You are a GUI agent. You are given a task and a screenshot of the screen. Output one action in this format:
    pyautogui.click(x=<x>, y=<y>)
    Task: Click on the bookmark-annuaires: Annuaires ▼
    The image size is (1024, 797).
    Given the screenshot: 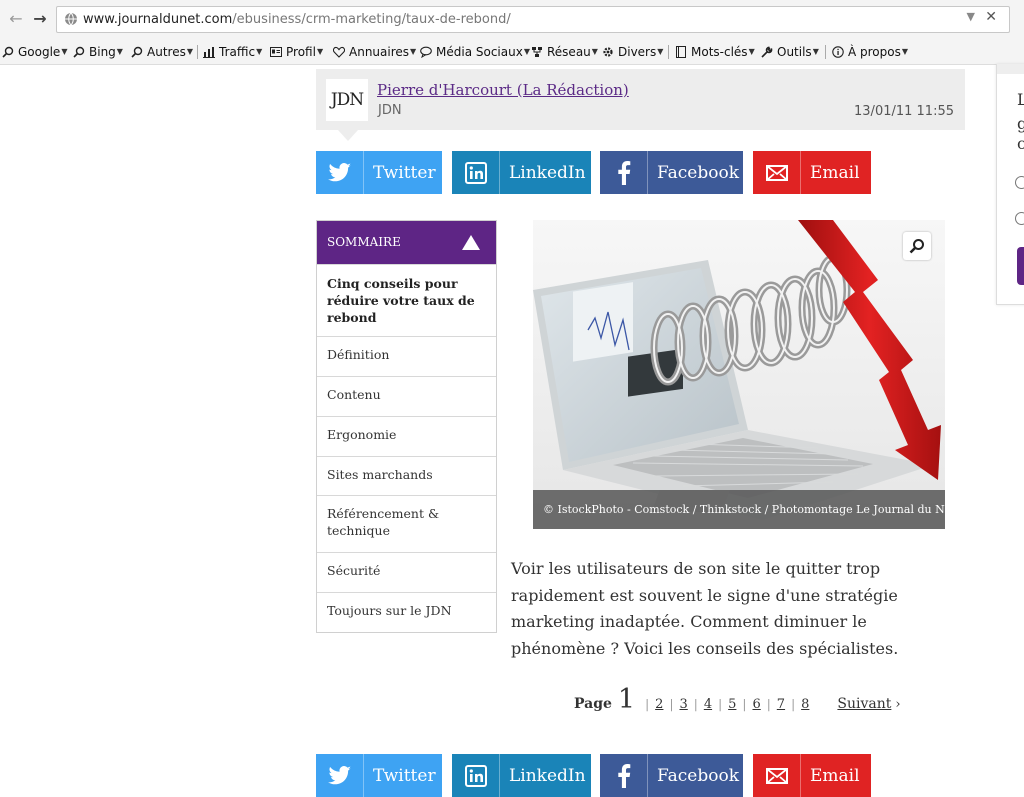 What is the action you would take?
    pyautogui.click(x=374, y=52)
    